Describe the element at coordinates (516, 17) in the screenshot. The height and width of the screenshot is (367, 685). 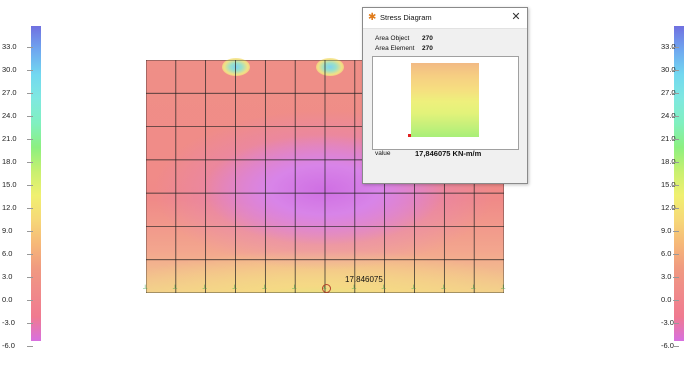
I see `close-icon: ✕` at that location.